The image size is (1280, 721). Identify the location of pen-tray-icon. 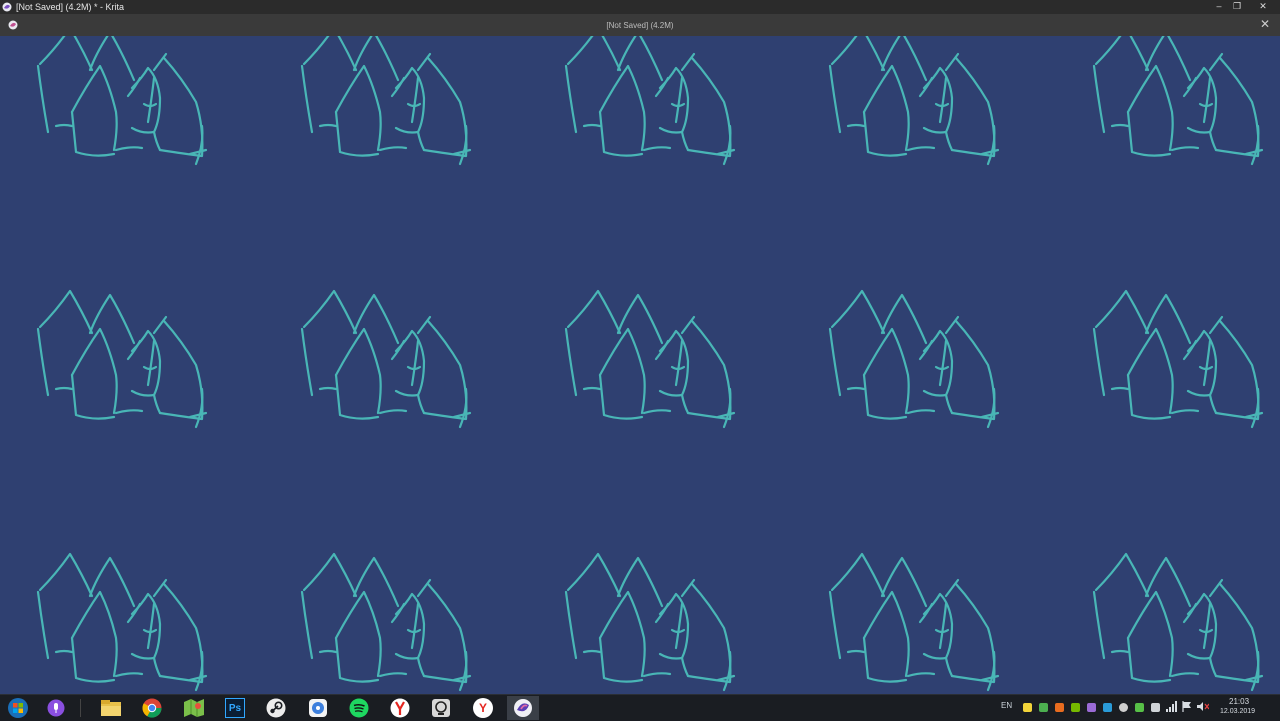
(1091, 707).